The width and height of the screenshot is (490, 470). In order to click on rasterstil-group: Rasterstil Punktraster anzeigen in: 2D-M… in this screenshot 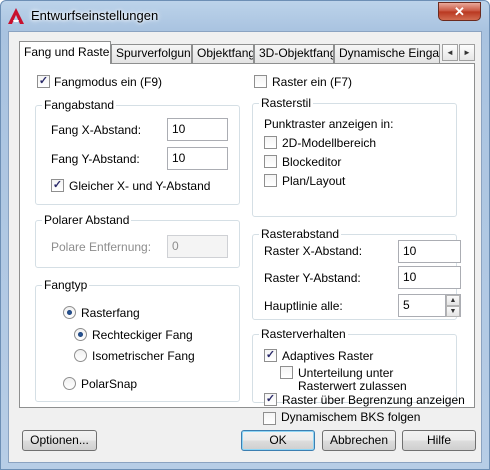, I will do `click(354, 156)`.